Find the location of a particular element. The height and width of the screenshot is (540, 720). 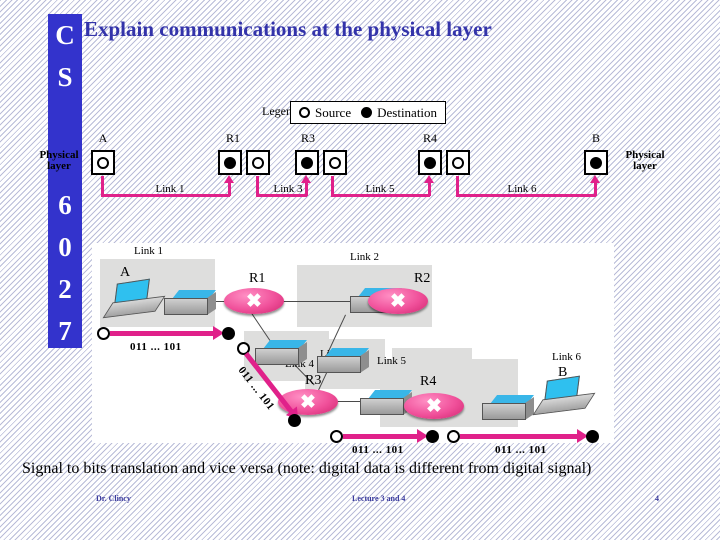

link1-segment-up is located at coordinates (229, 189).